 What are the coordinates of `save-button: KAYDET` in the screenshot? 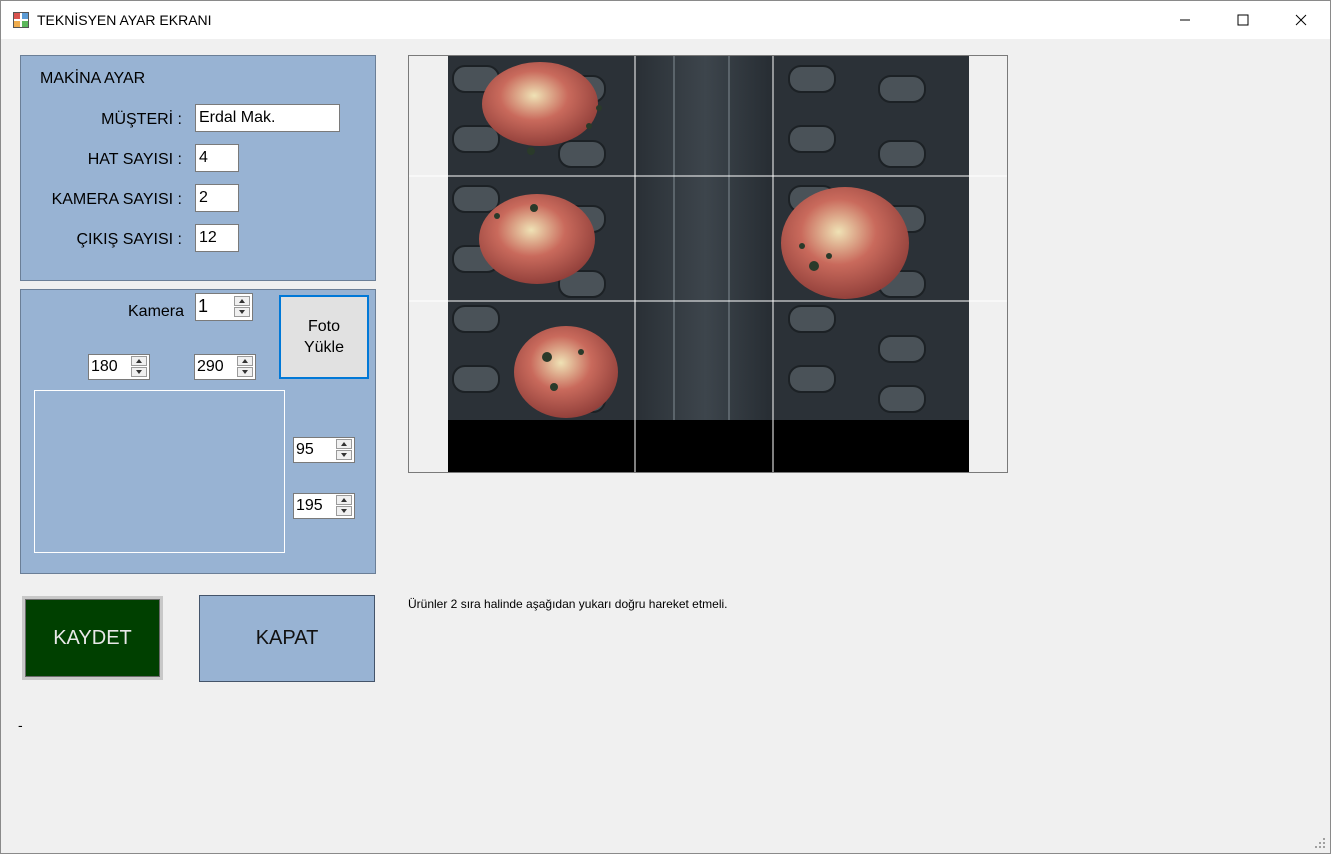 It's located at (92, 638).